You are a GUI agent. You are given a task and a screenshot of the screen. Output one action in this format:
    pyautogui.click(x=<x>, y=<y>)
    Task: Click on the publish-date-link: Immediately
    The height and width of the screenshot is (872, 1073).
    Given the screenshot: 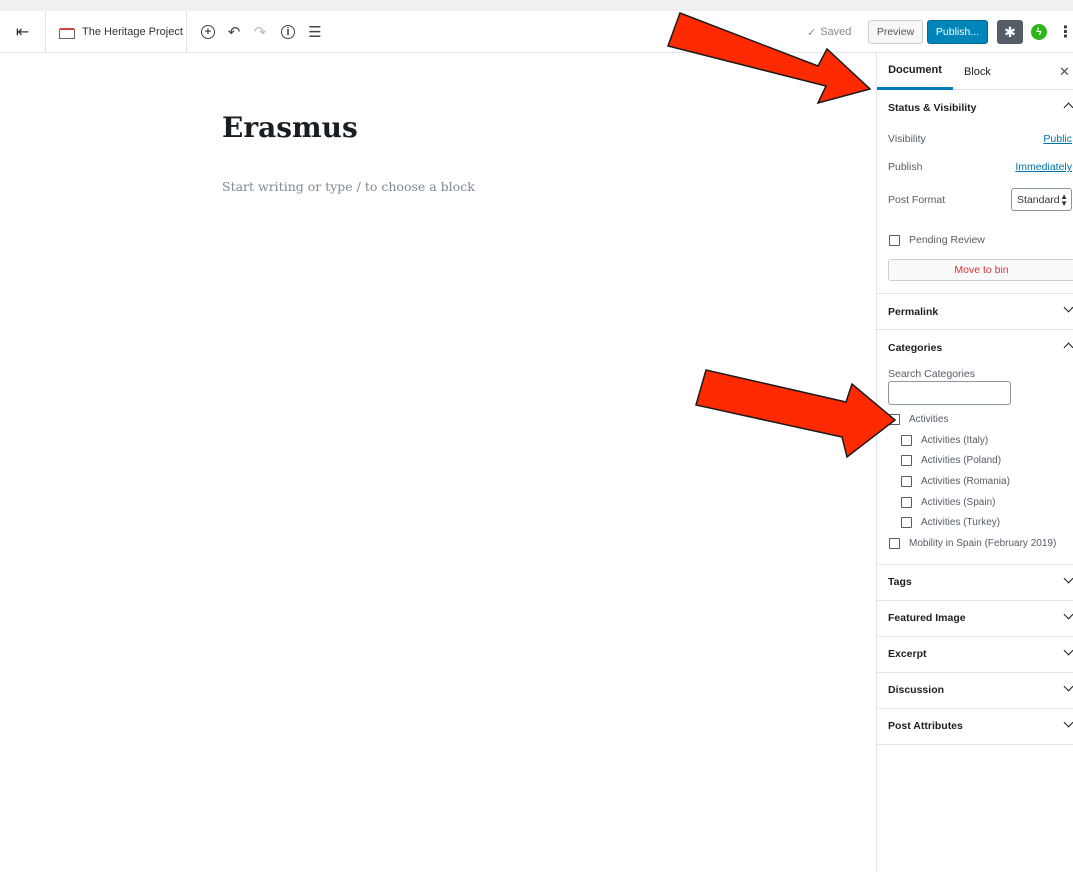 What is the action you would take?
    pyautogui.click(x=1043, y=167)
    